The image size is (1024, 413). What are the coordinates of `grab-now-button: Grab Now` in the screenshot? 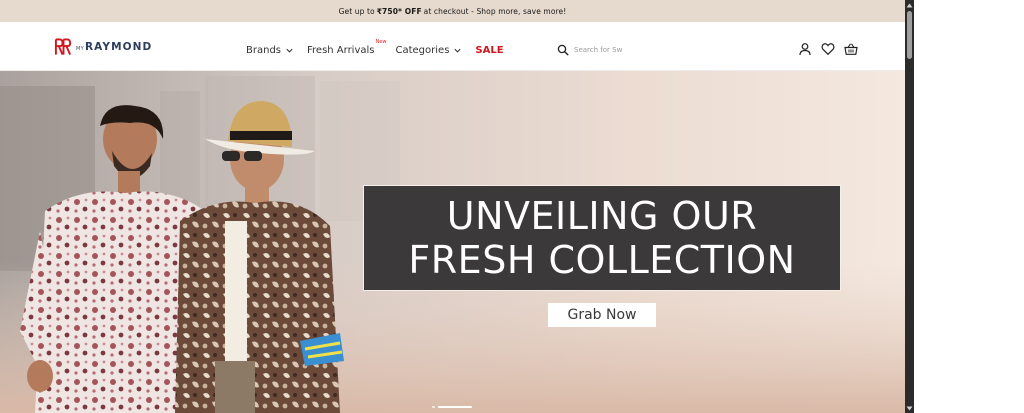 It's located at (602, 315).